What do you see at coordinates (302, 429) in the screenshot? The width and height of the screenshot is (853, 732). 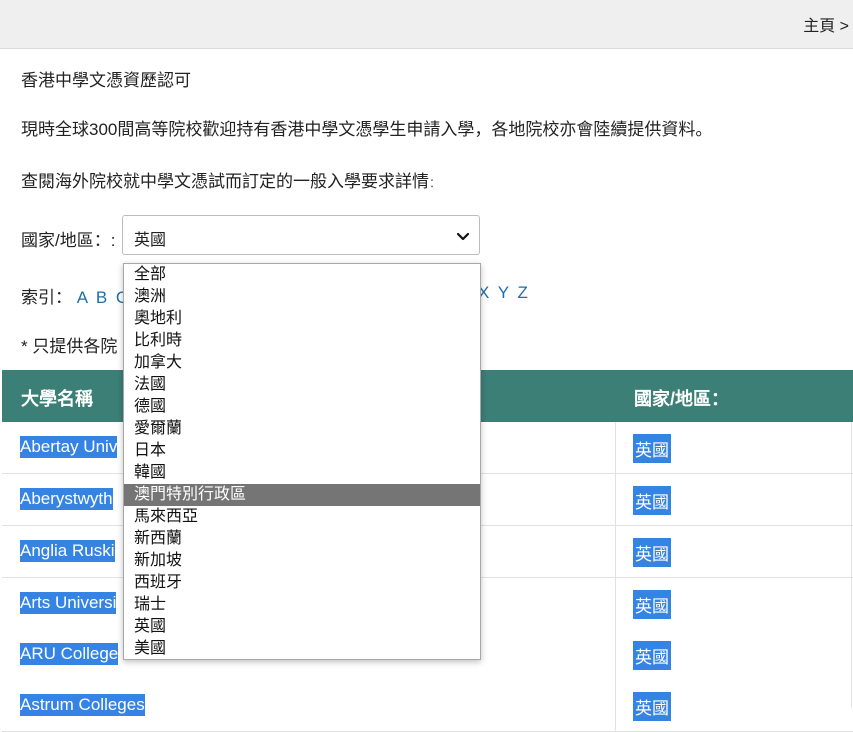 I see `dropdown-option: 愛爾蘭` at bounding box center [302, 429].